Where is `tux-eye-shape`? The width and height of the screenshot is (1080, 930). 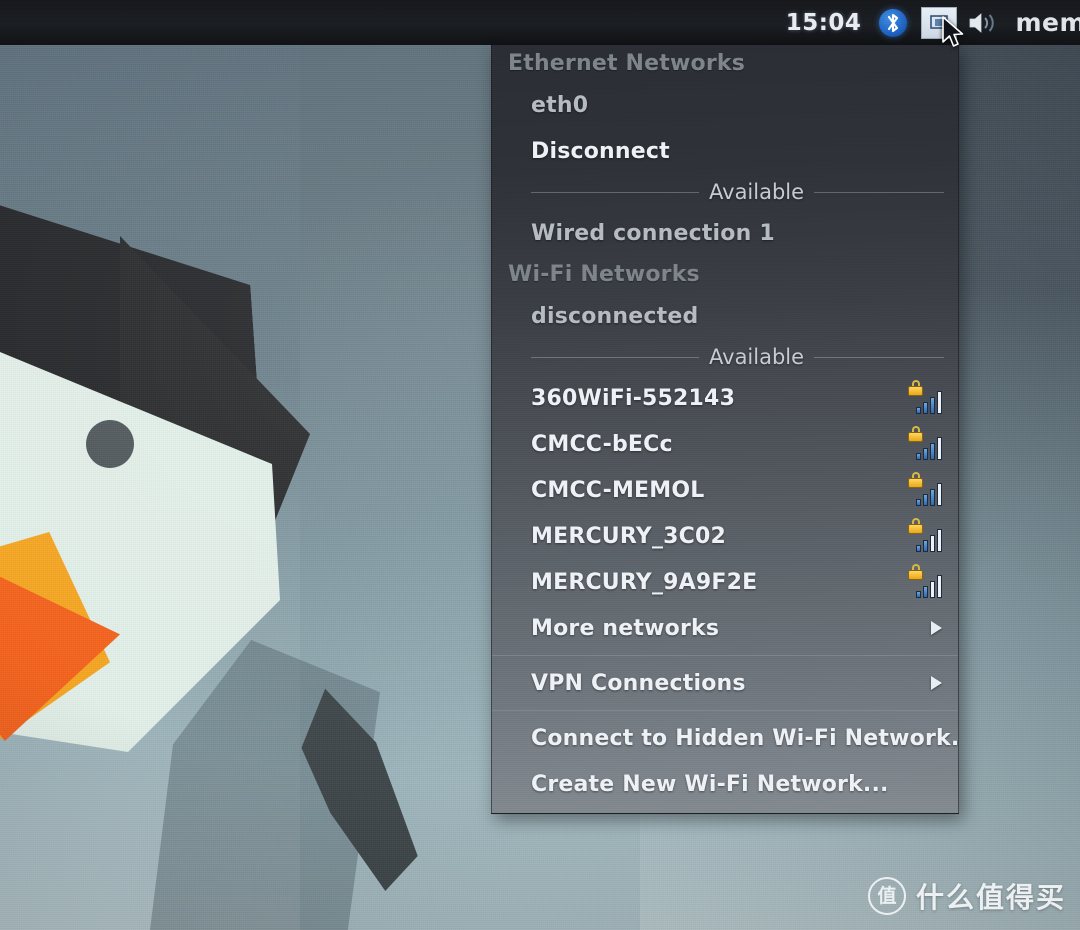 tux-eye-shape is located at coordinates (110, 444).